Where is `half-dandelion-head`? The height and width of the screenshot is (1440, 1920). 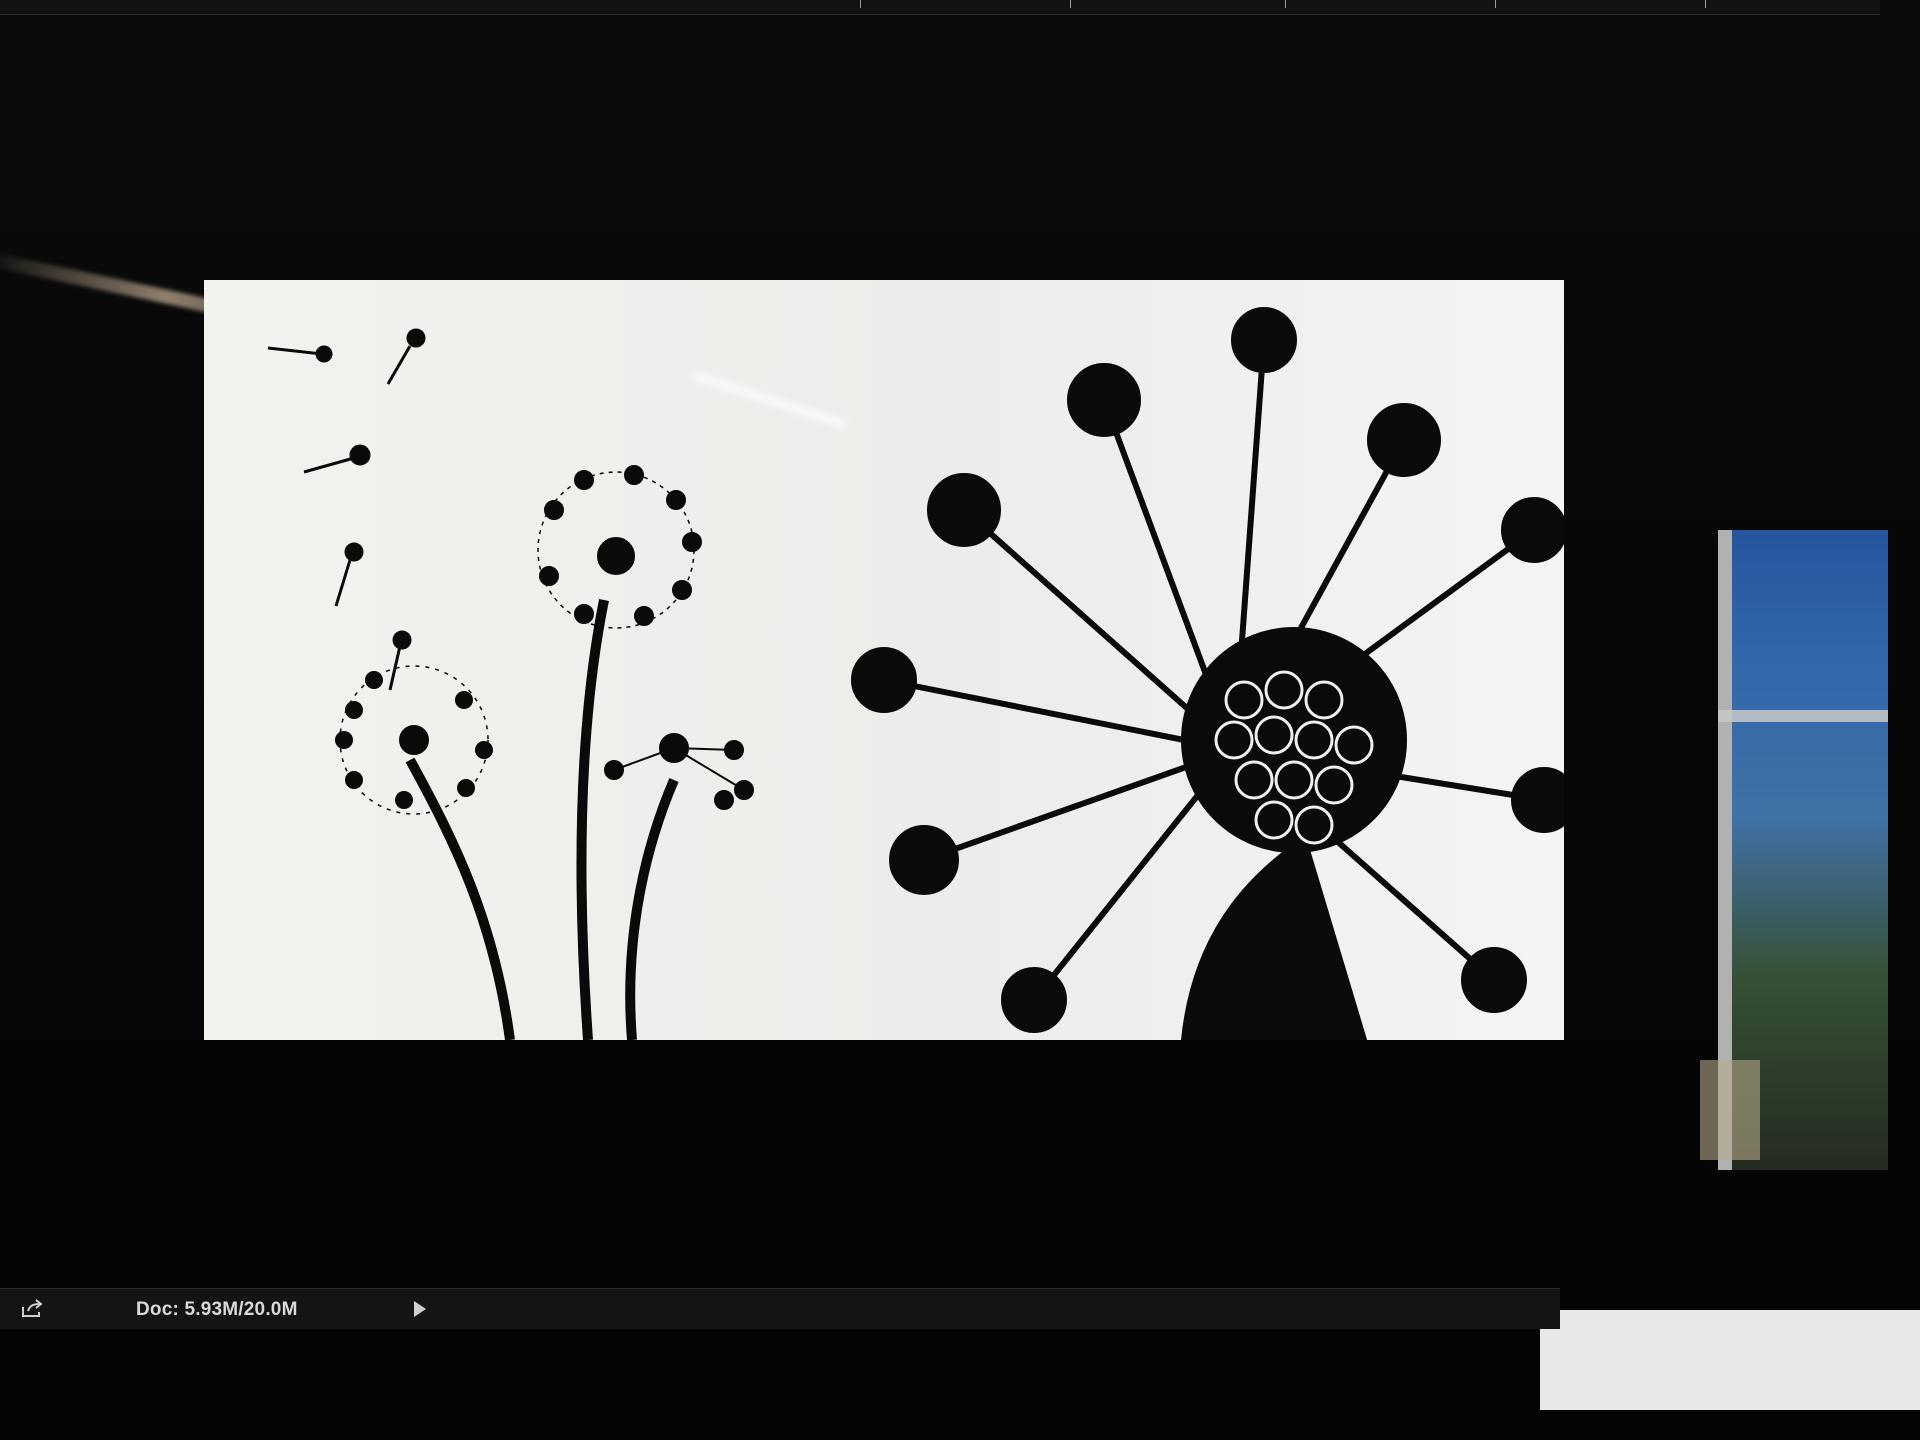
half-dandelion-head is located at coordinates (679, 771).